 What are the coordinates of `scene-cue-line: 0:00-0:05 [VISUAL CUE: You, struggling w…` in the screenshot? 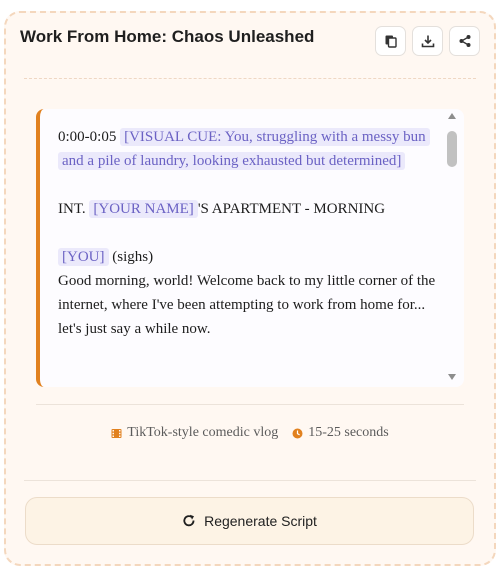 It's located at (247, 149).